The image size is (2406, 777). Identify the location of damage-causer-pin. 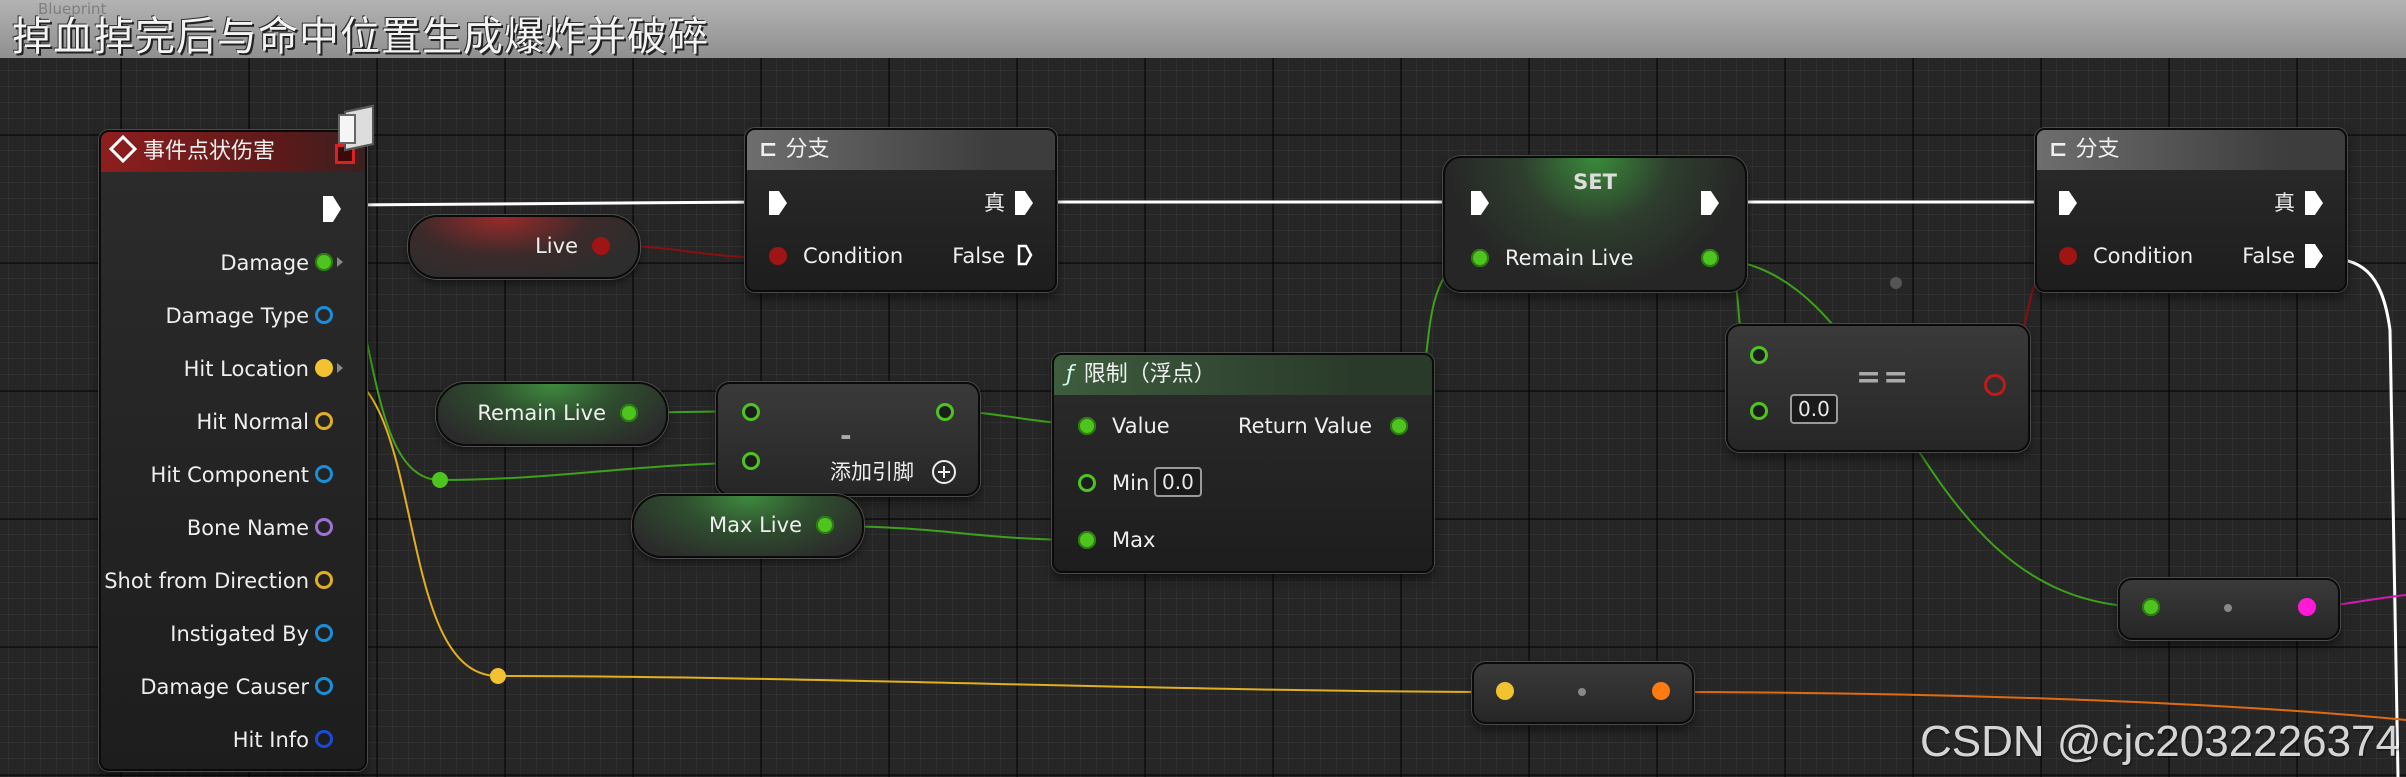
(324, 686).